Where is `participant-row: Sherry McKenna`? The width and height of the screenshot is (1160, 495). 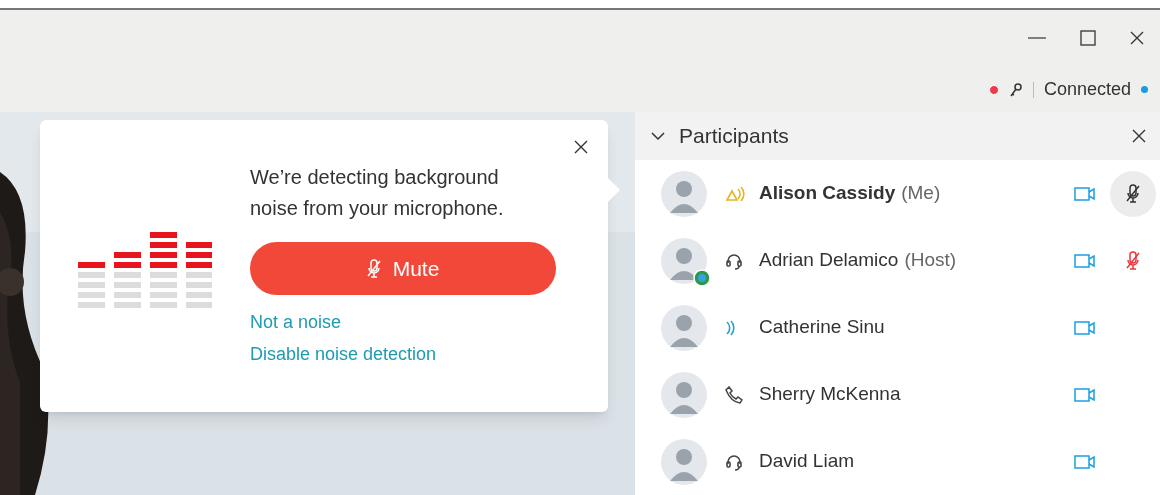 participant-row: Sherry McKenna is located at coordinates (897, 394).